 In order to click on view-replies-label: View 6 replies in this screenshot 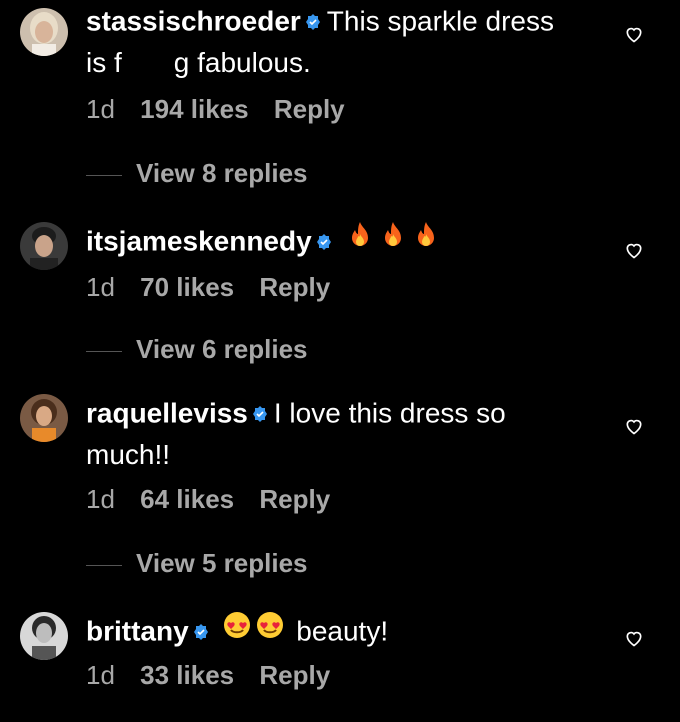, I will do `click(222, 349)`.